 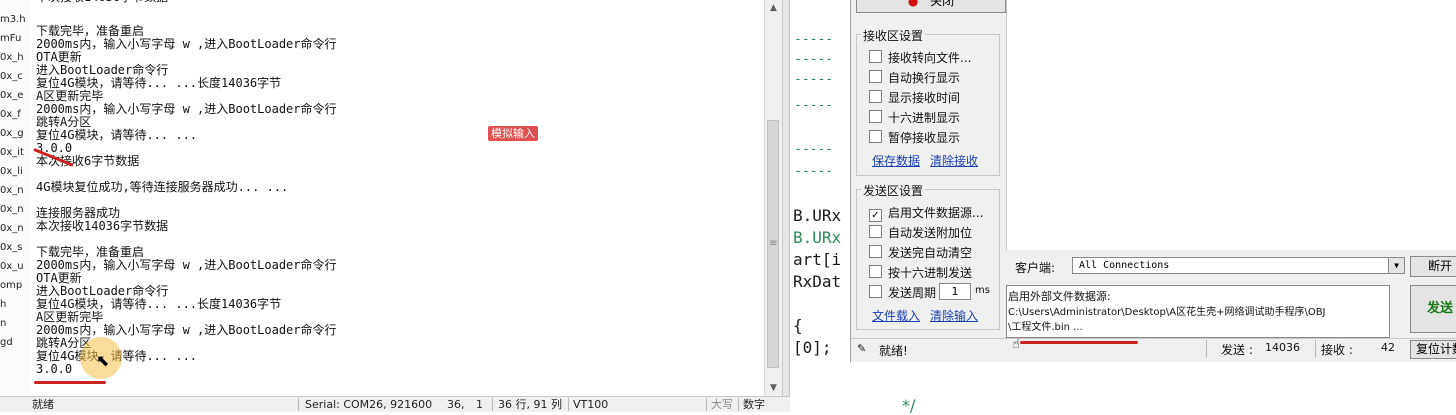 What do you see at coordinates (817, 281) in the screenshot?
I see `code-line: RxDat` at bounding box center [817, 281].